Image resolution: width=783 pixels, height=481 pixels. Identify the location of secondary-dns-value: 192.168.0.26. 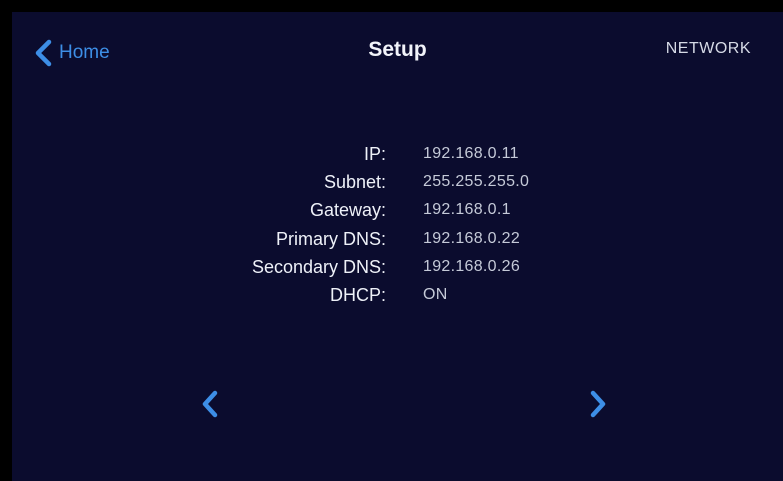
(472, 266).